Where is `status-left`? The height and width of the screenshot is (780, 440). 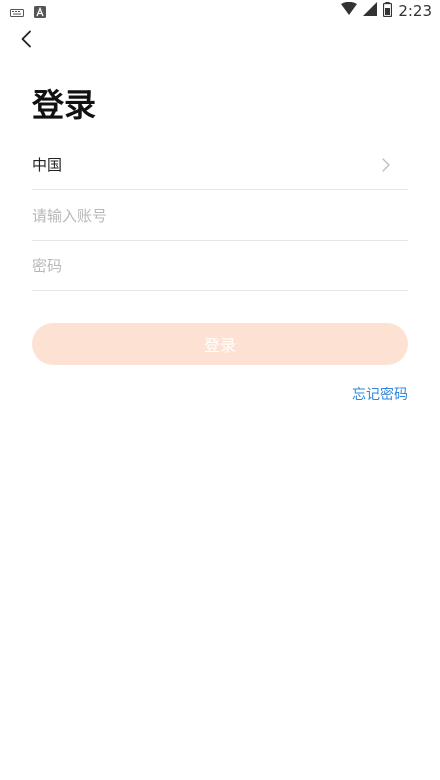
status-left is located at coordinates (28, 13).